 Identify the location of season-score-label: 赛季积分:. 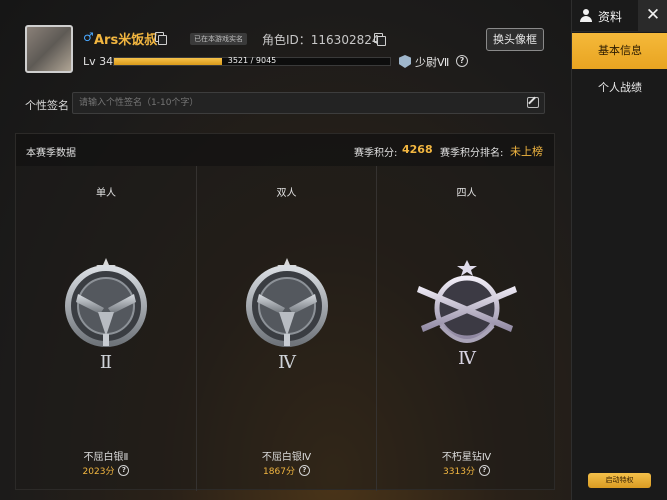
(376, 153).